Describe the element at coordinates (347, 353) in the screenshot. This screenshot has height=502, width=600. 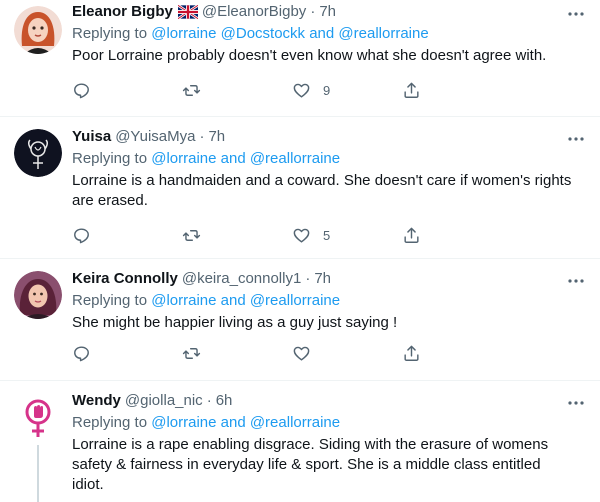
I see `like-button` at that location.